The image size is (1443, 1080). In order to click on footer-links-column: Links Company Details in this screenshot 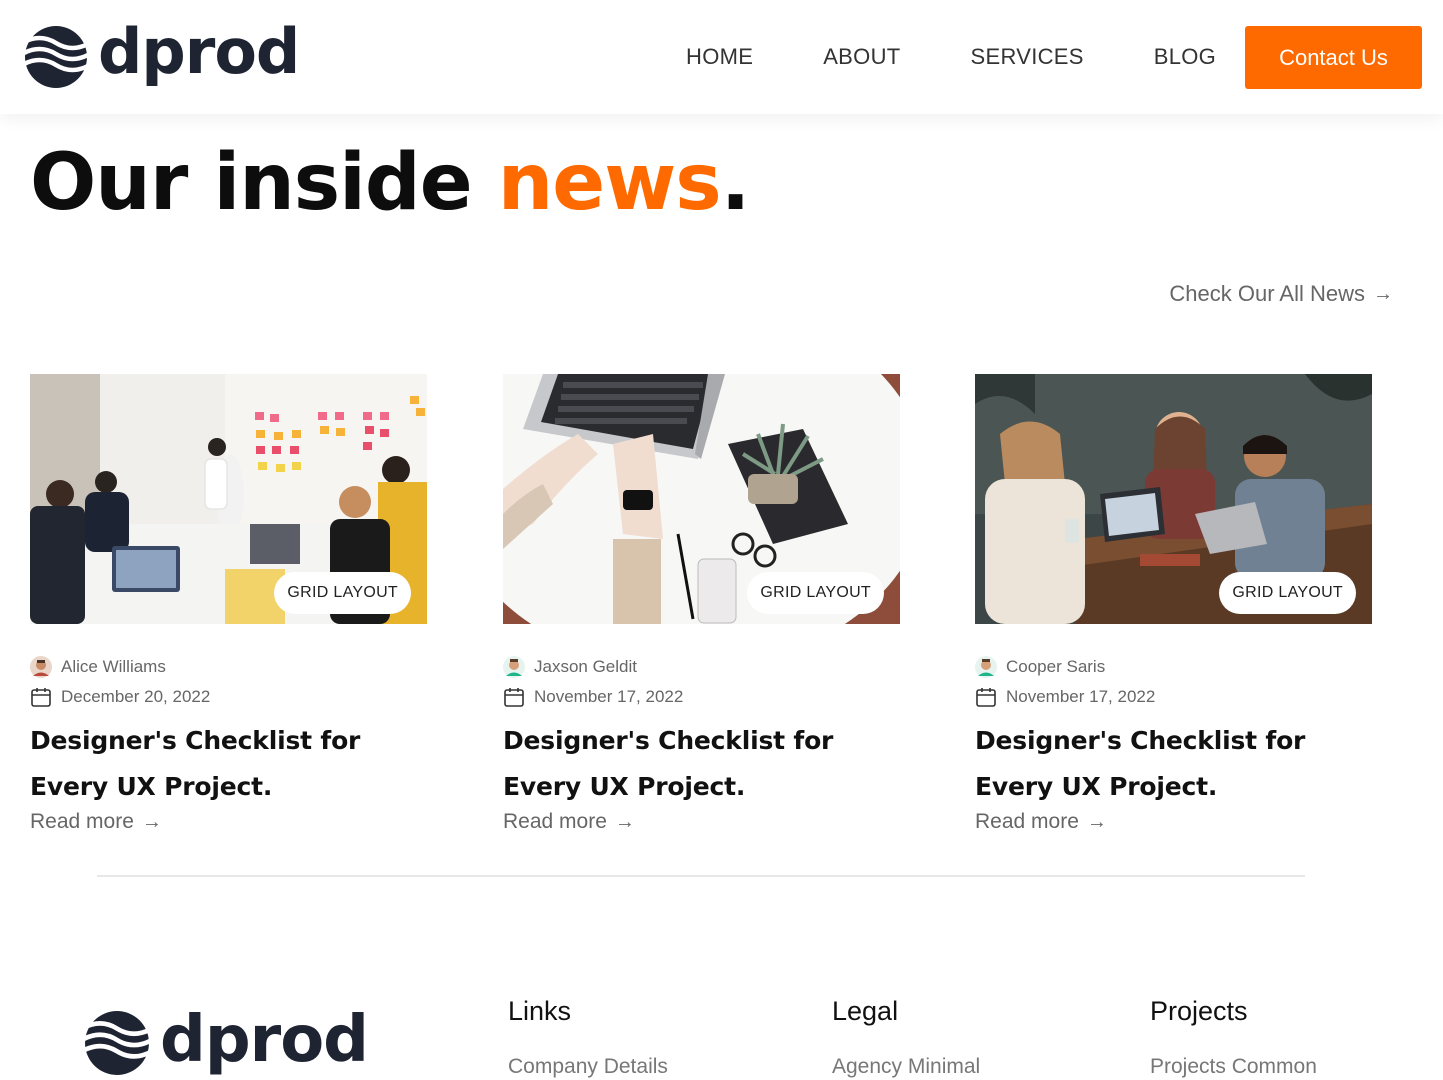, I will do `click(588, 1037)`.